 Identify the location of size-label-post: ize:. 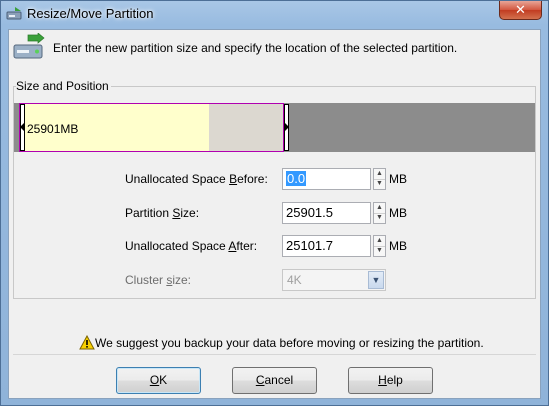
(190, 213).